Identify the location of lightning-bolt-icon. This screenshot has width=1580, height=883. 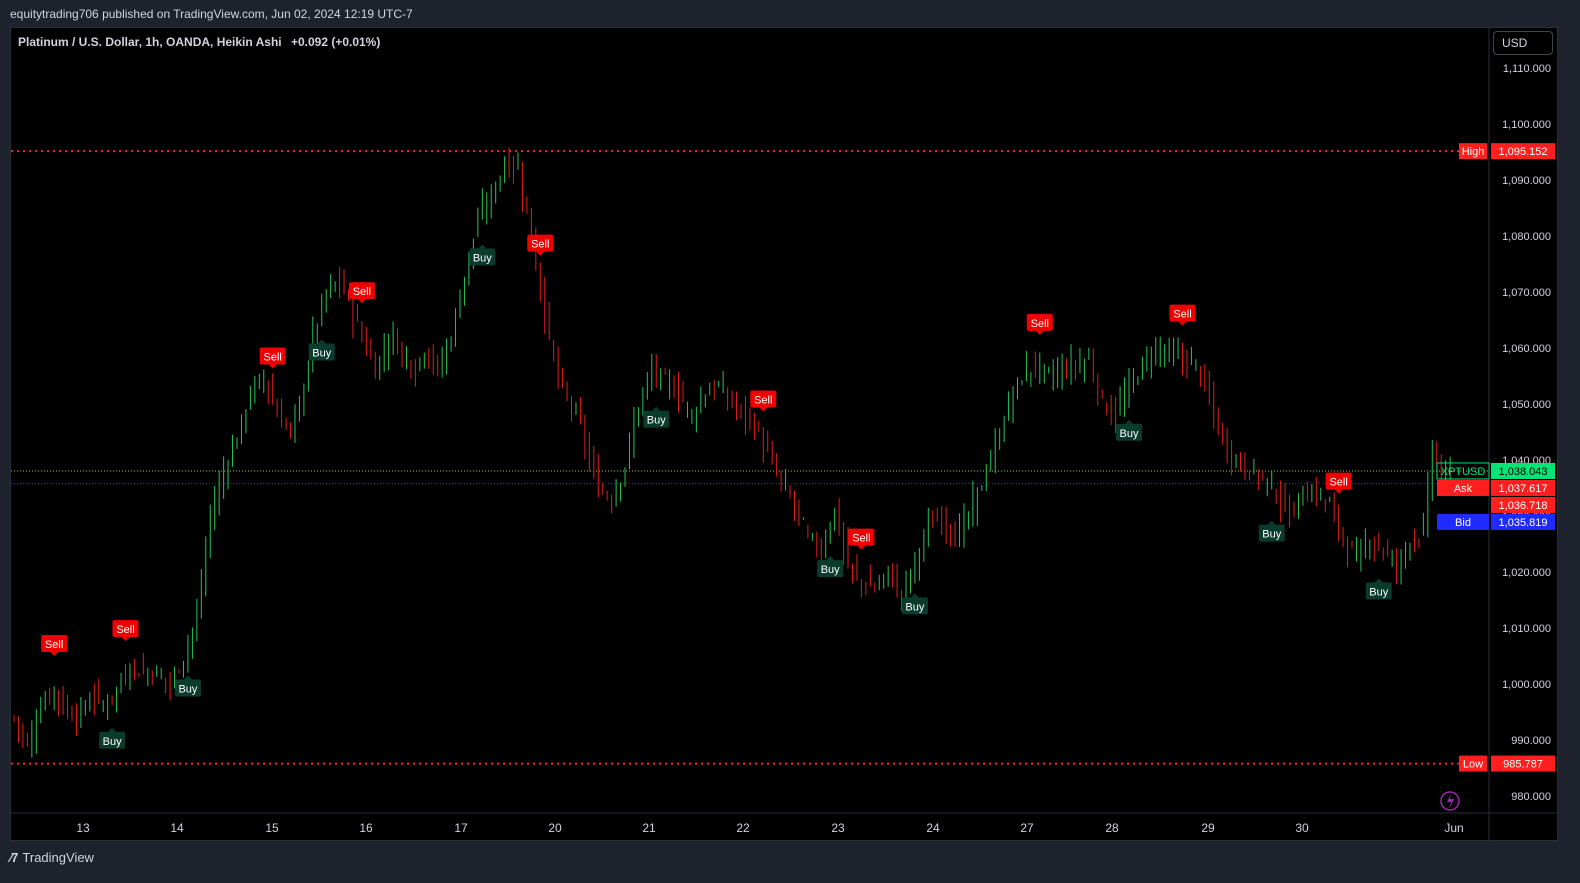
(1450, 801).